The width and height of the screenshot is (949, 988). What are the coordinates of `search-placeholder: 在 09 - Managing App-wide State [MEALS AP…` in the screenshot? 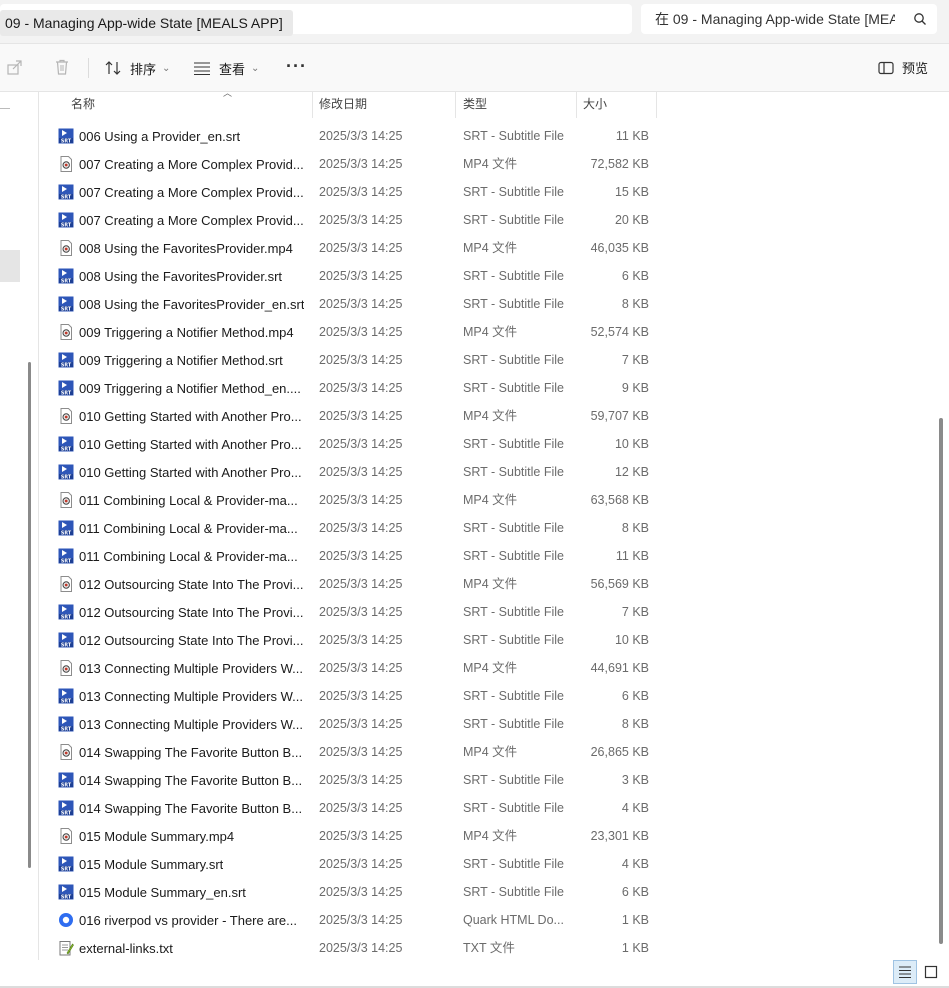 It's located at (775, 19).